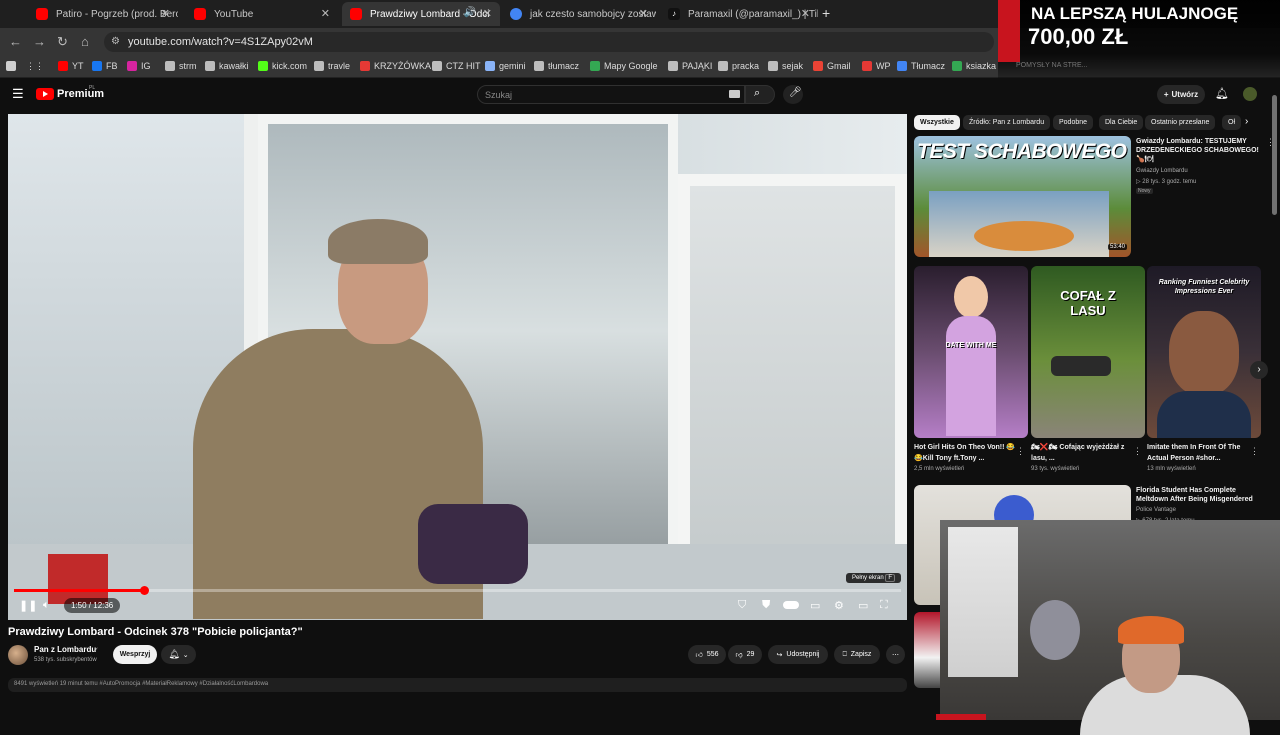 The width and height of the screenshot is (1280, 735). I want to click on bookmarks-menu-icon, so click(13, 66).